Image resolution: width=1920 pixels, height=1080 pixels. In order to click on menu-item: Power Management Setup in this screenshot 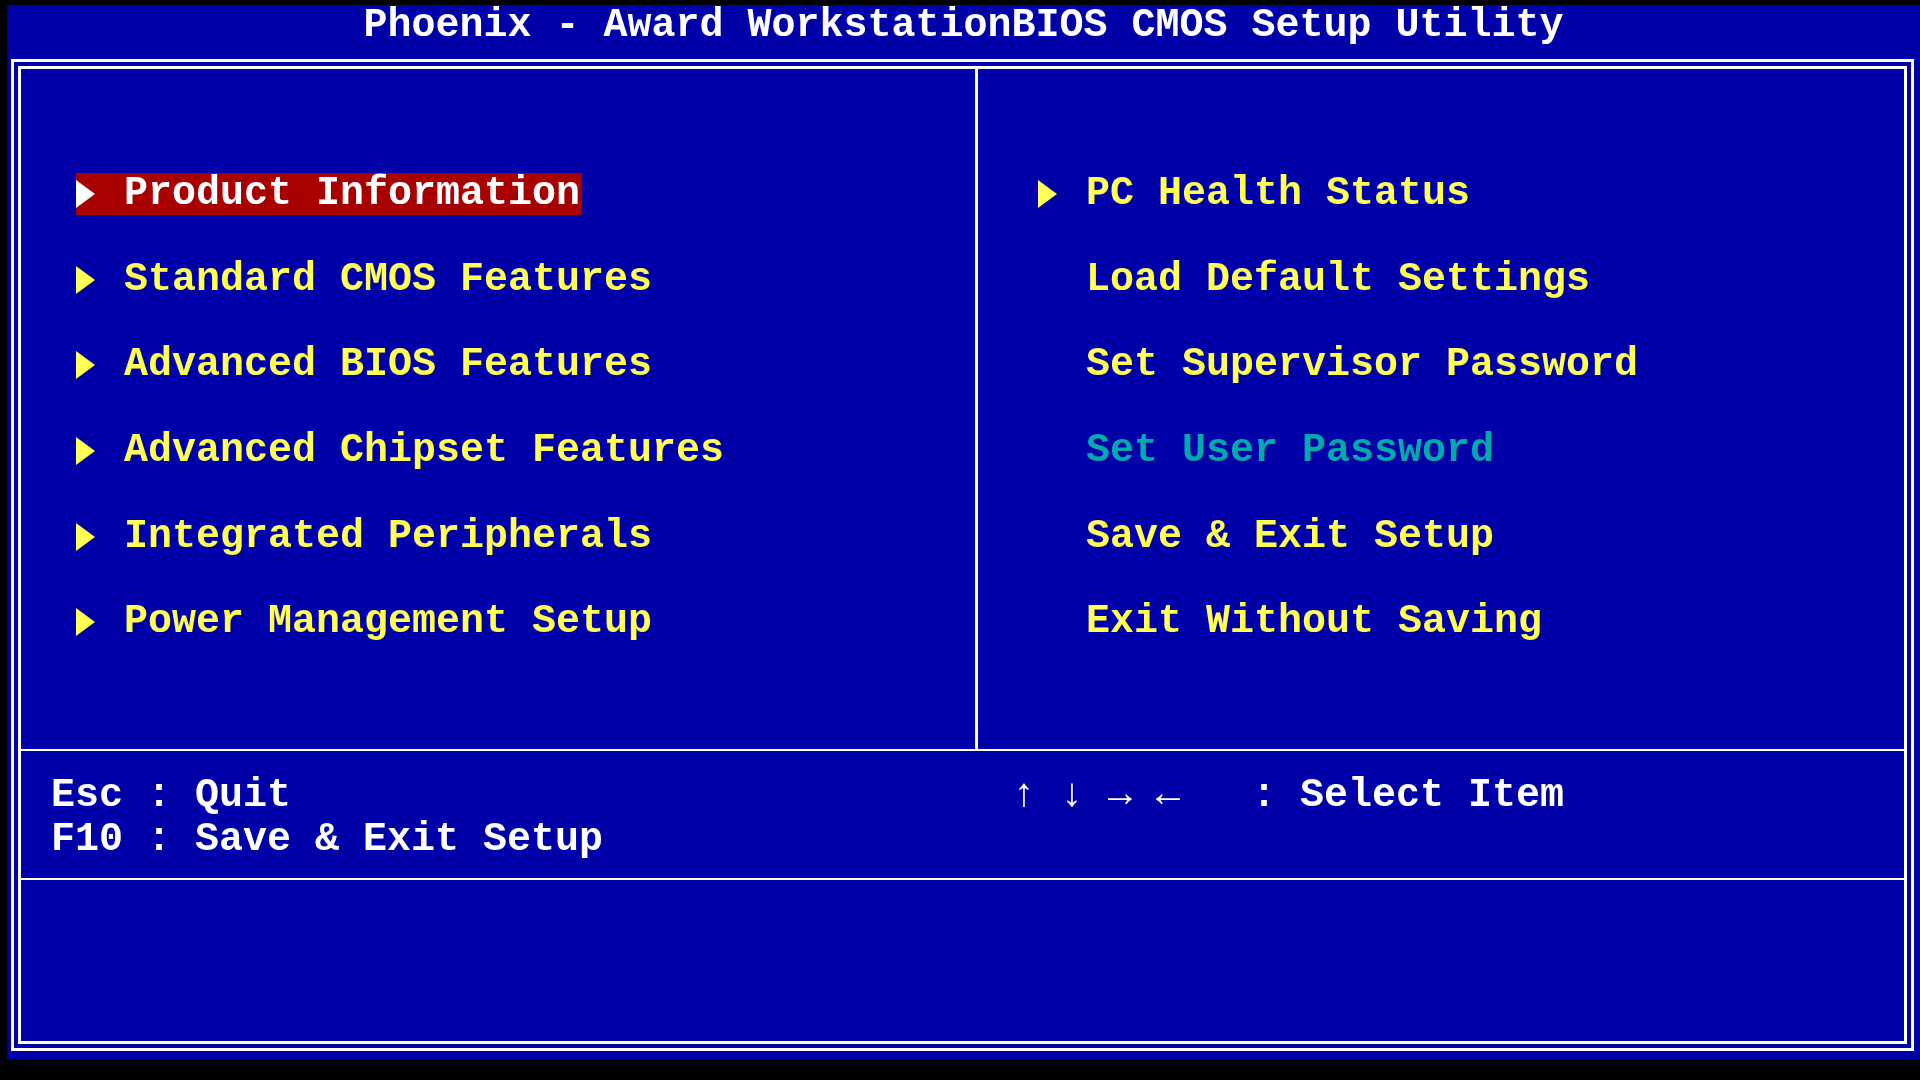, I will do `click(365, 622)`.